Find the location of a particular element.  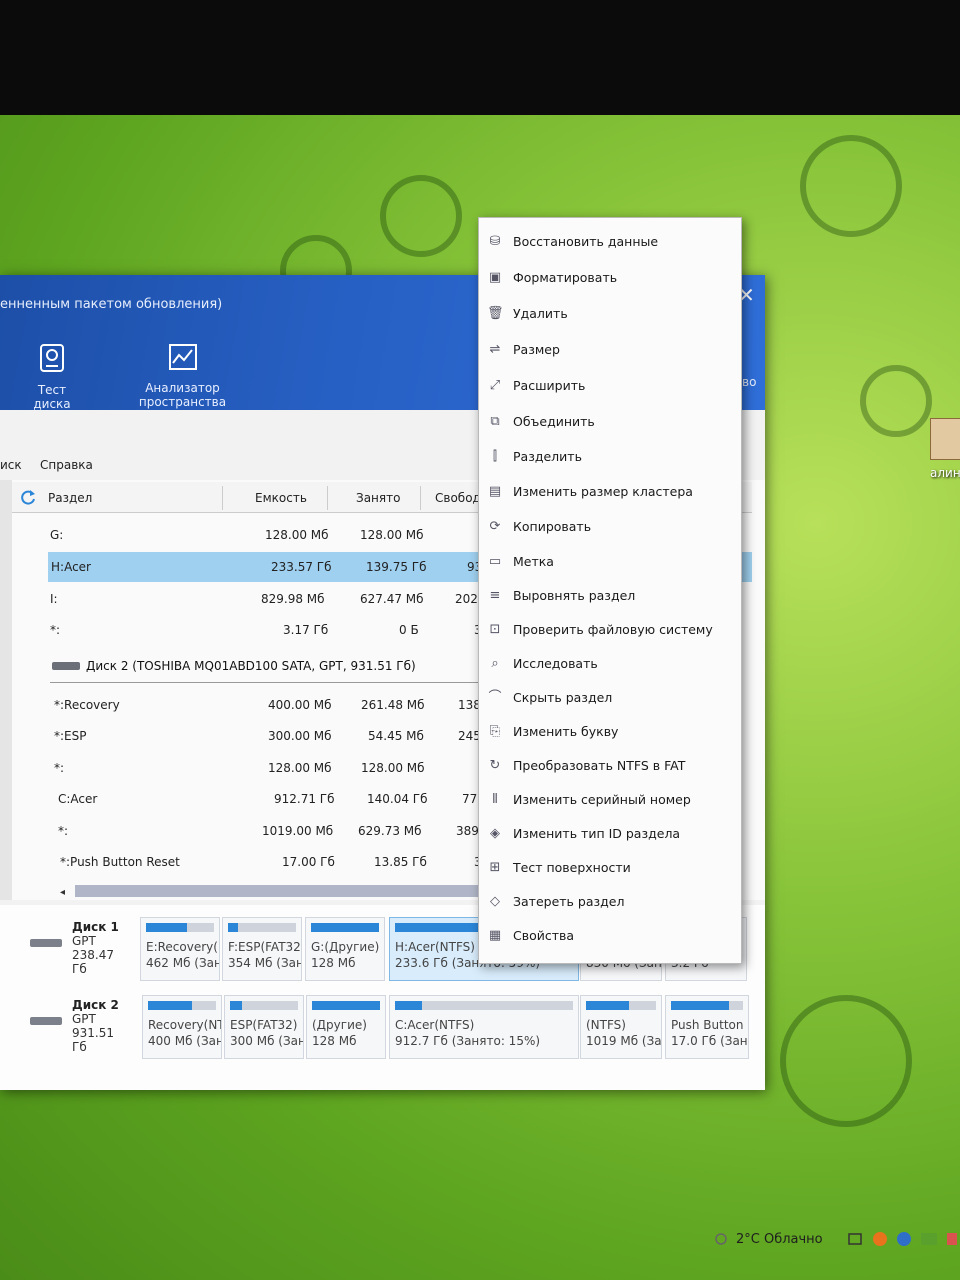

disk-test-button: Тест диска is located at coordinates (52, 377).